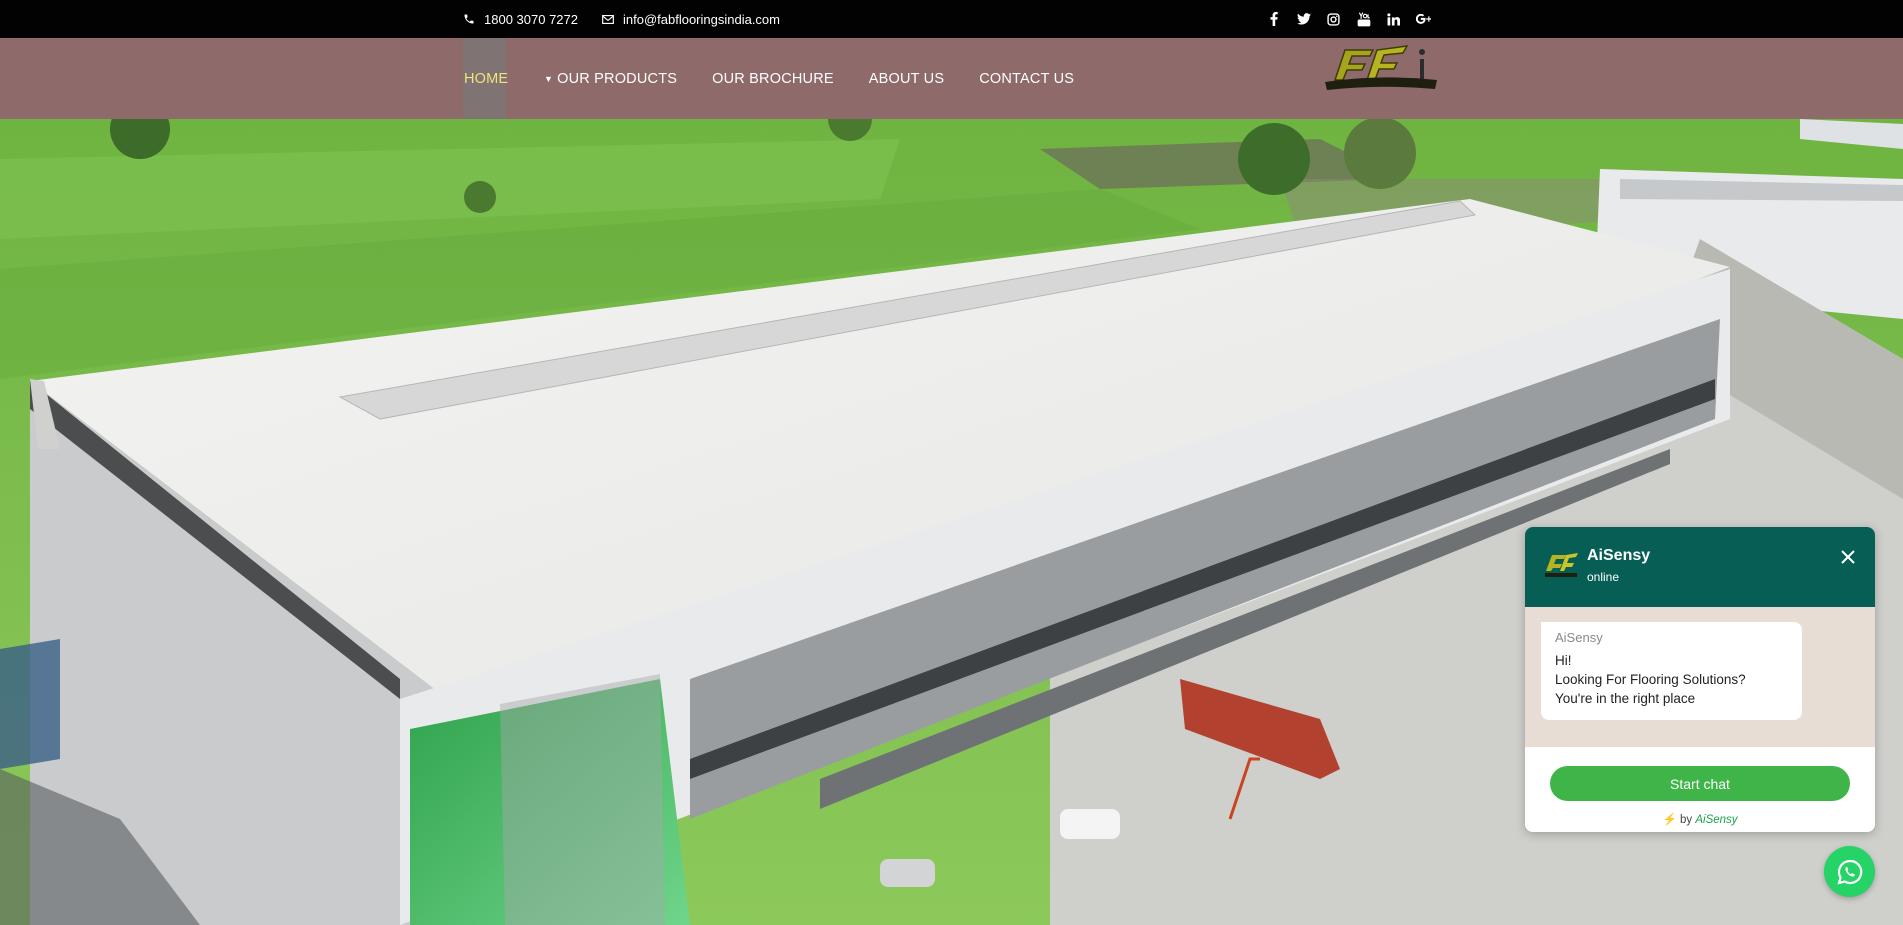 The image size is (1903, 925). What do you see at coordinates (1381, 76) in the screenshot?
I see `site-logo` at bounding box center [1381, 76].